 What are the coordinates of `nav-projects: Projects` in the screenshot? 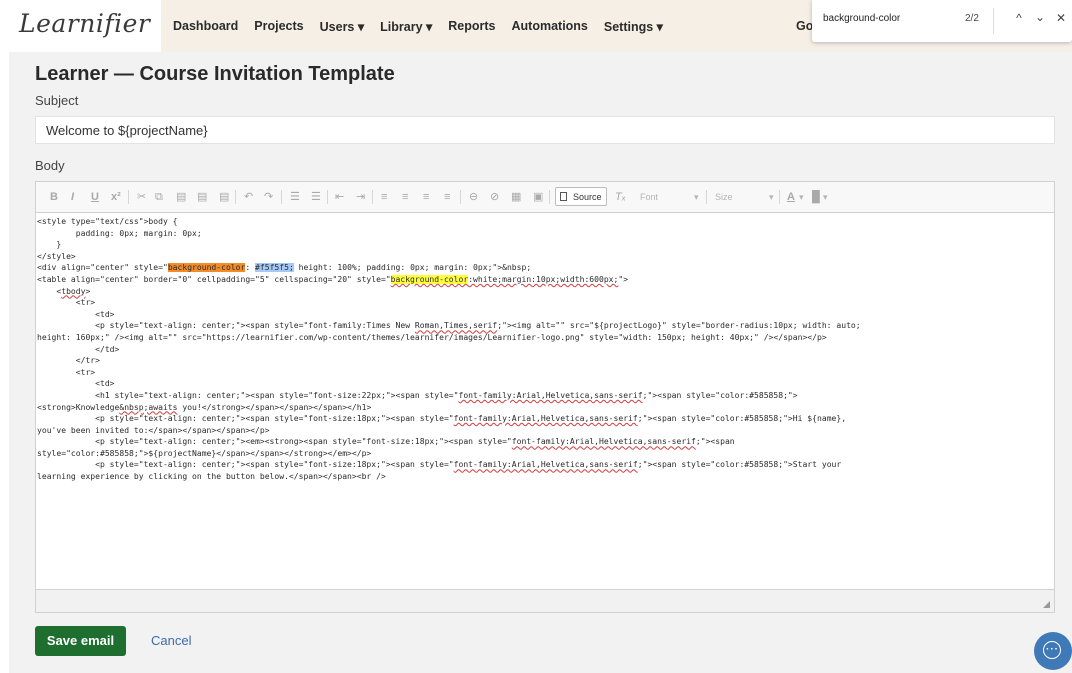 It's located at (278, 26).